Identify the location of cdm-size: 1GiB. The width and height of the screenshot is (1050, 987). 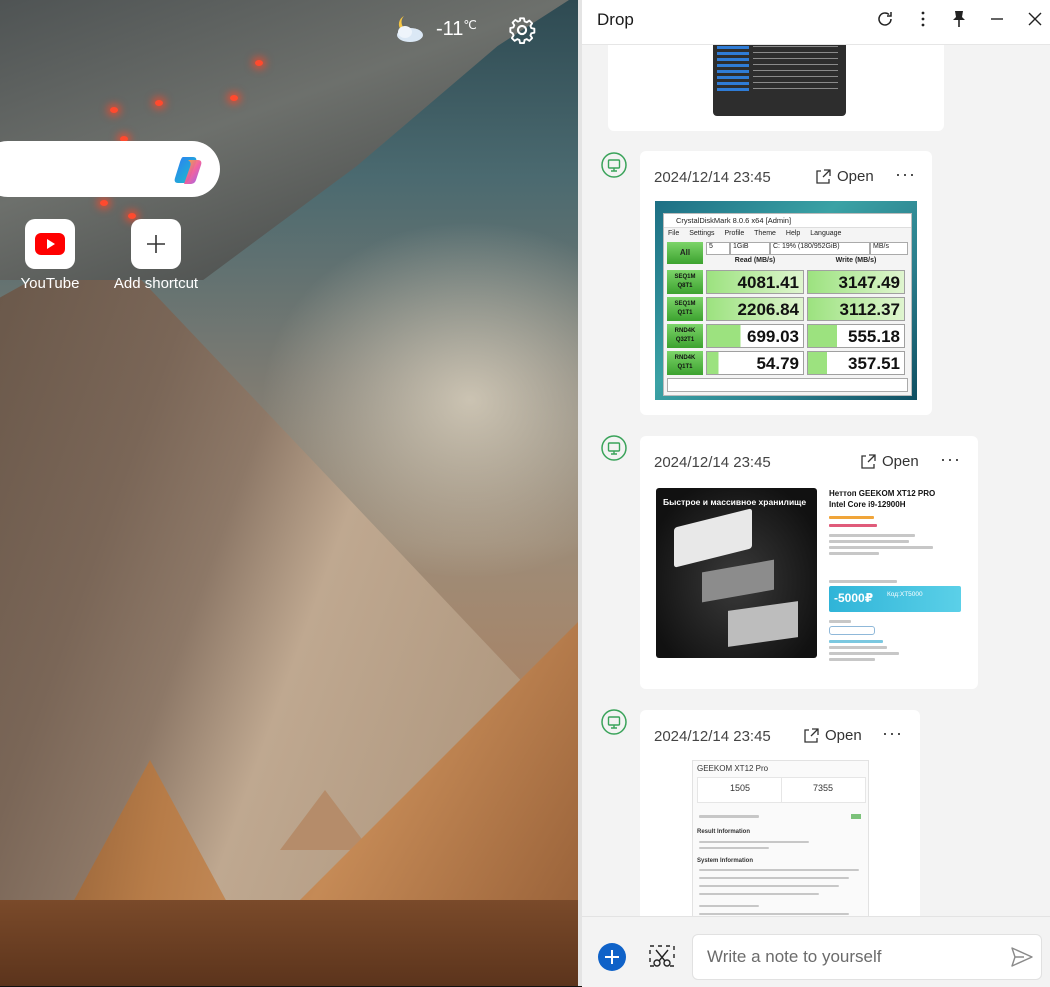
(750, 248).